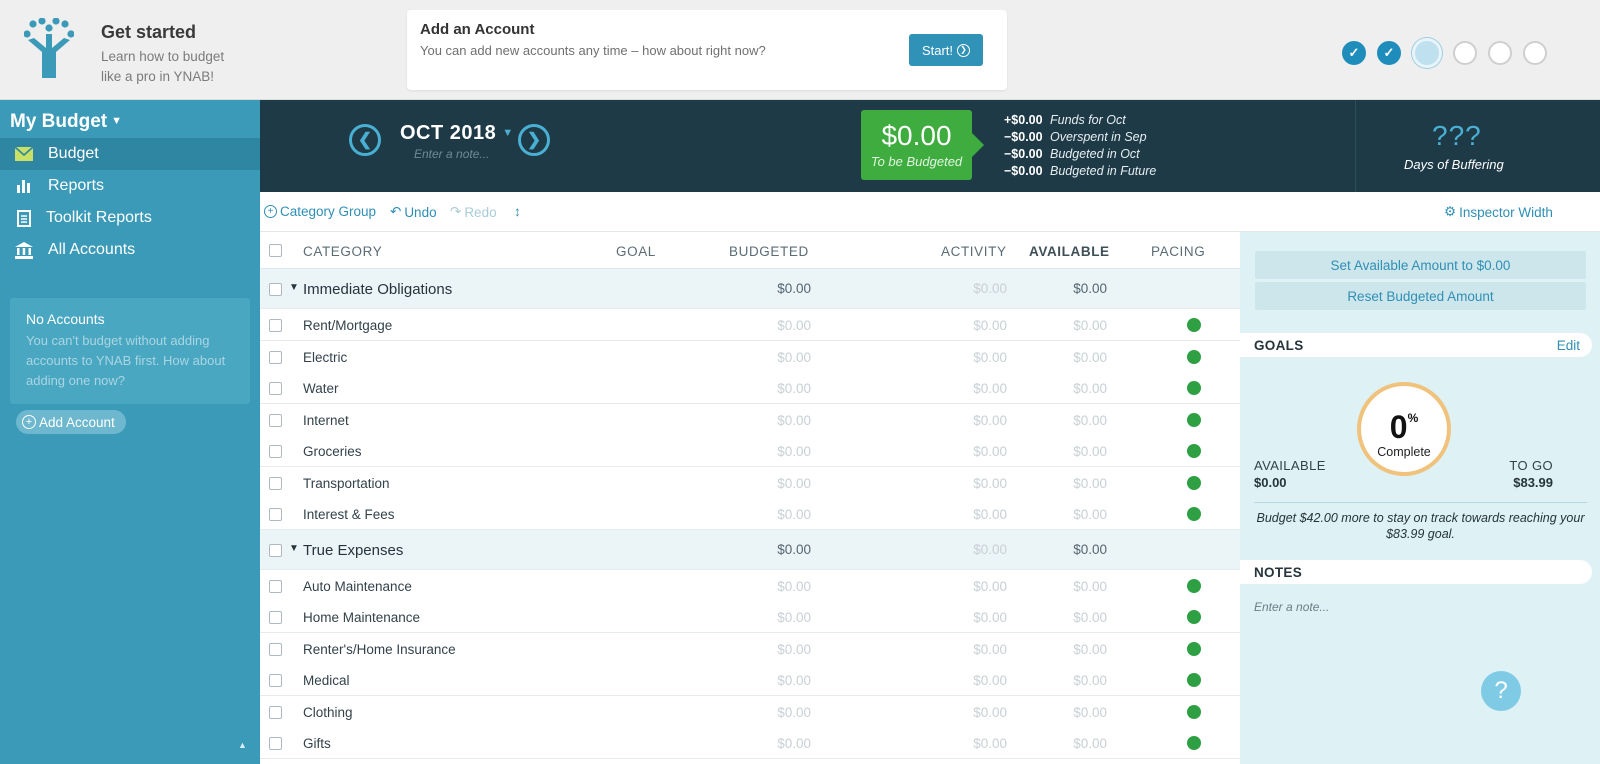 Image resolution: width=1600 pixels, height=764 pixels. Describe the element at coordinates (326, 680) in the screenshot. I see `category-name: Medical` at that location.